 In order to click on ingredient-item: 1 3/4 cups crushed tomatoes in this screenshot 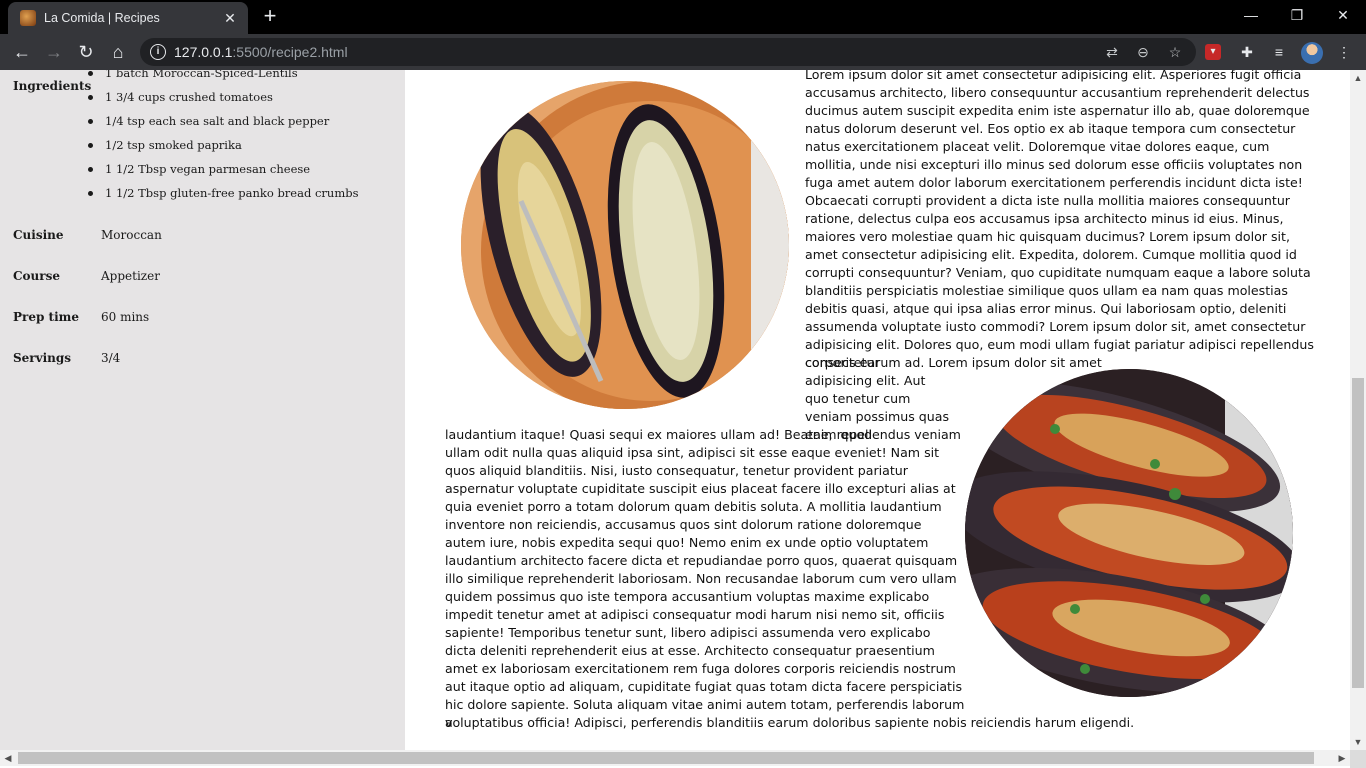, I will do `click(223, 100)`.